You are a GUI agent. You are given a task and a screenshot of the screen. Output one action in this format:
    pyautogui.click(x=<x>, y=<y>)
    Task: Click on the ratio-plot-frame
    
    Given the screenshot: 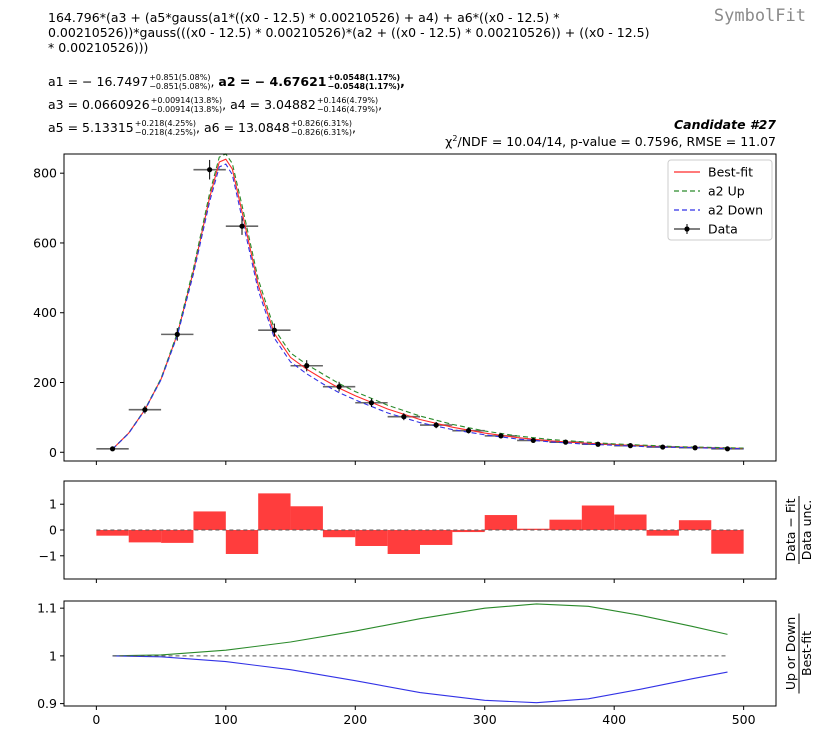 What is the action you would take?
    pyautogui.click(x=420, y=653)
    